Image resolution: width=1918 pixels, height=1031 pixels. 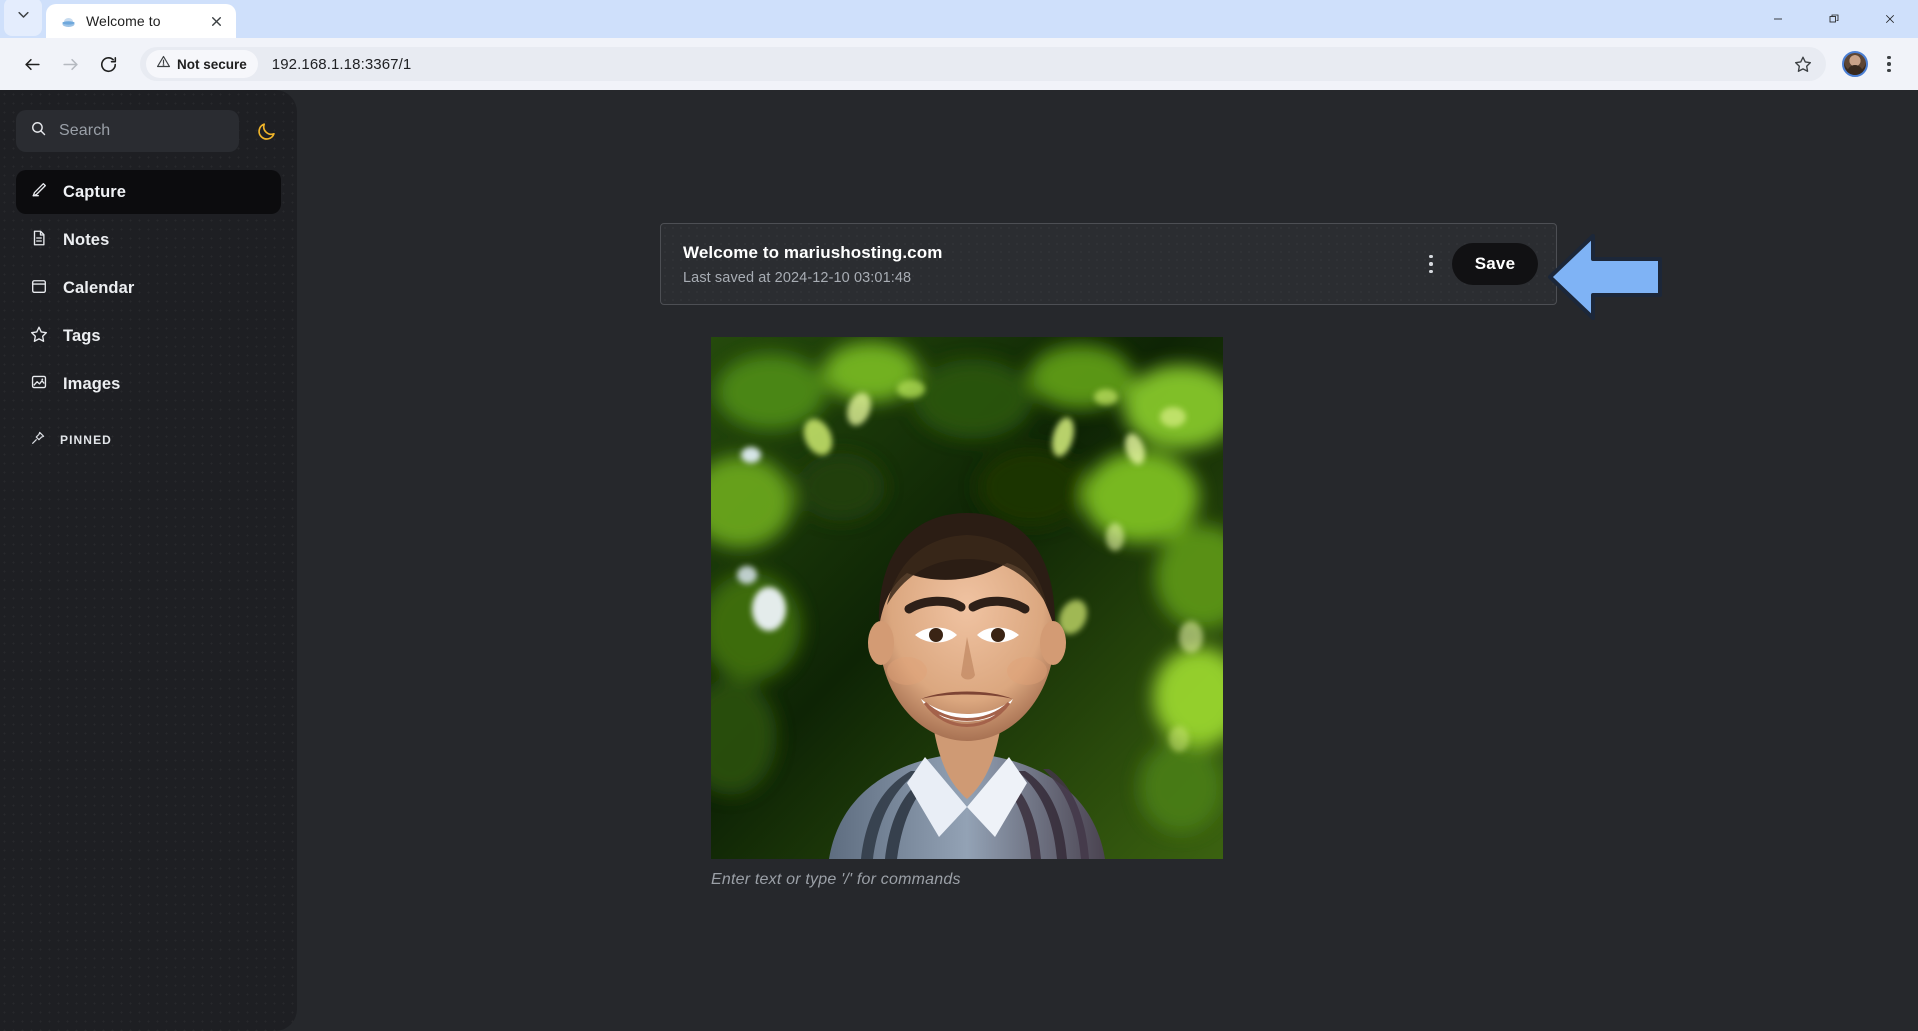 I want to click on warning-triangle-icon, so click(x=163, y=64).